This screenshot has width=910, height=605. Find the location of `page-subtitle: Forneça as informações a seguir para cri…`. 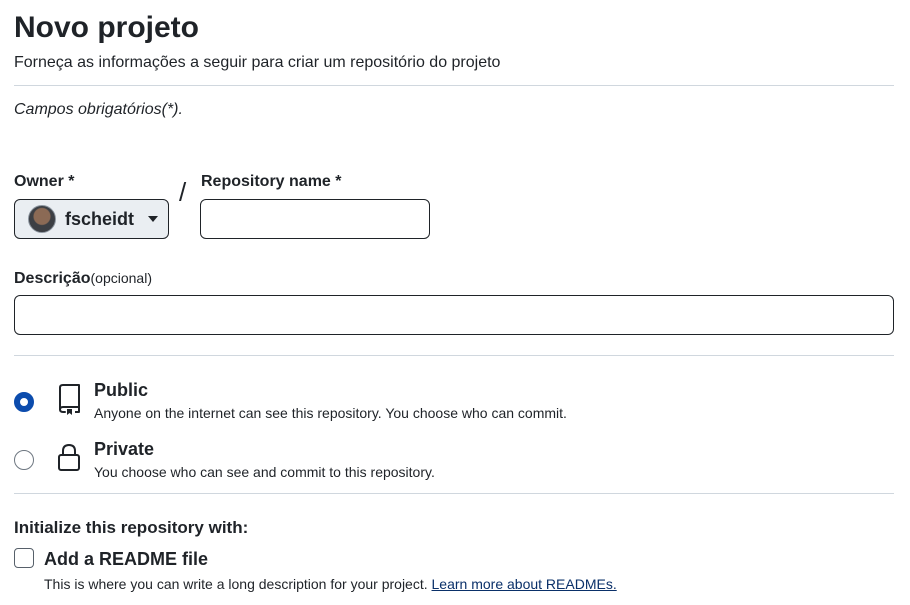

page-subtitle: Forneça as informações a seguir para cri… is located at coordinates (257, 62).